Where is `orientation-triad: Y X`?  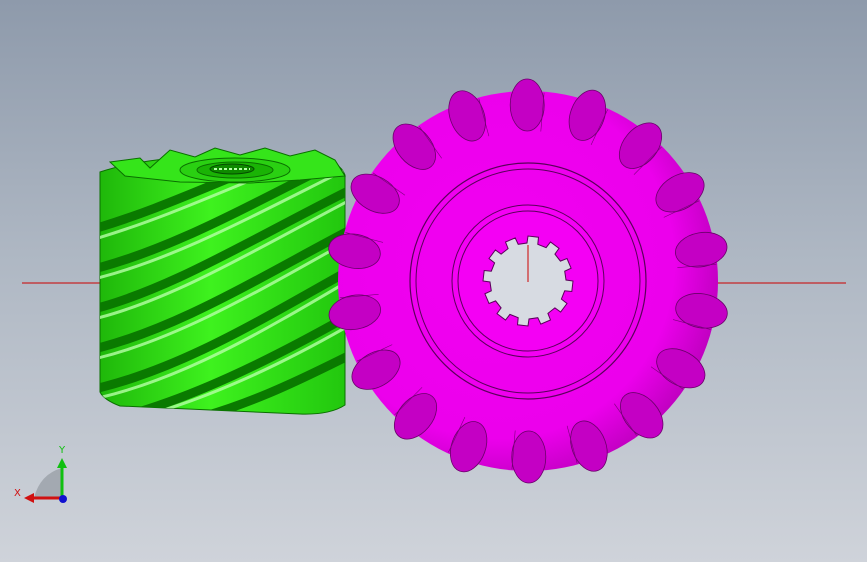
orientation-triad: Y X is located at coordinates (45, 473).